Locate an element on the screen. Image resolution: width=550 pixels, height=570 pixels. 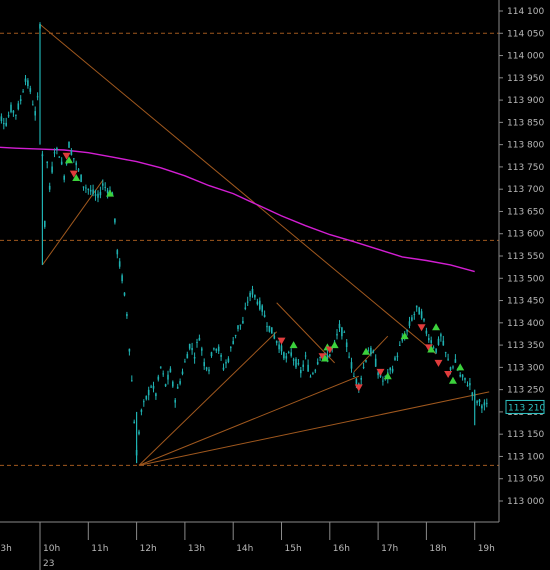
current-price-label: 113 210 is located at coordinates (526, 408).